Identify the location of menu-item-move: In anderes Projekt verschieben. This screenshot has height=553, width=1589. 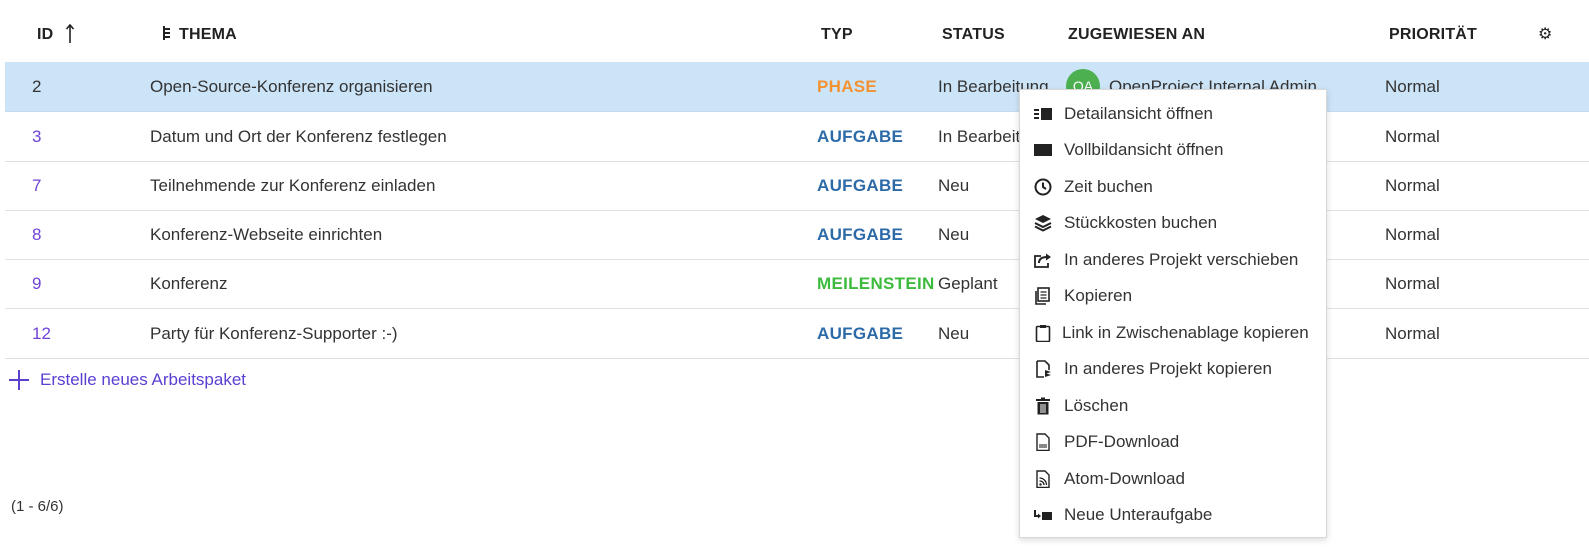
(1173, 260).